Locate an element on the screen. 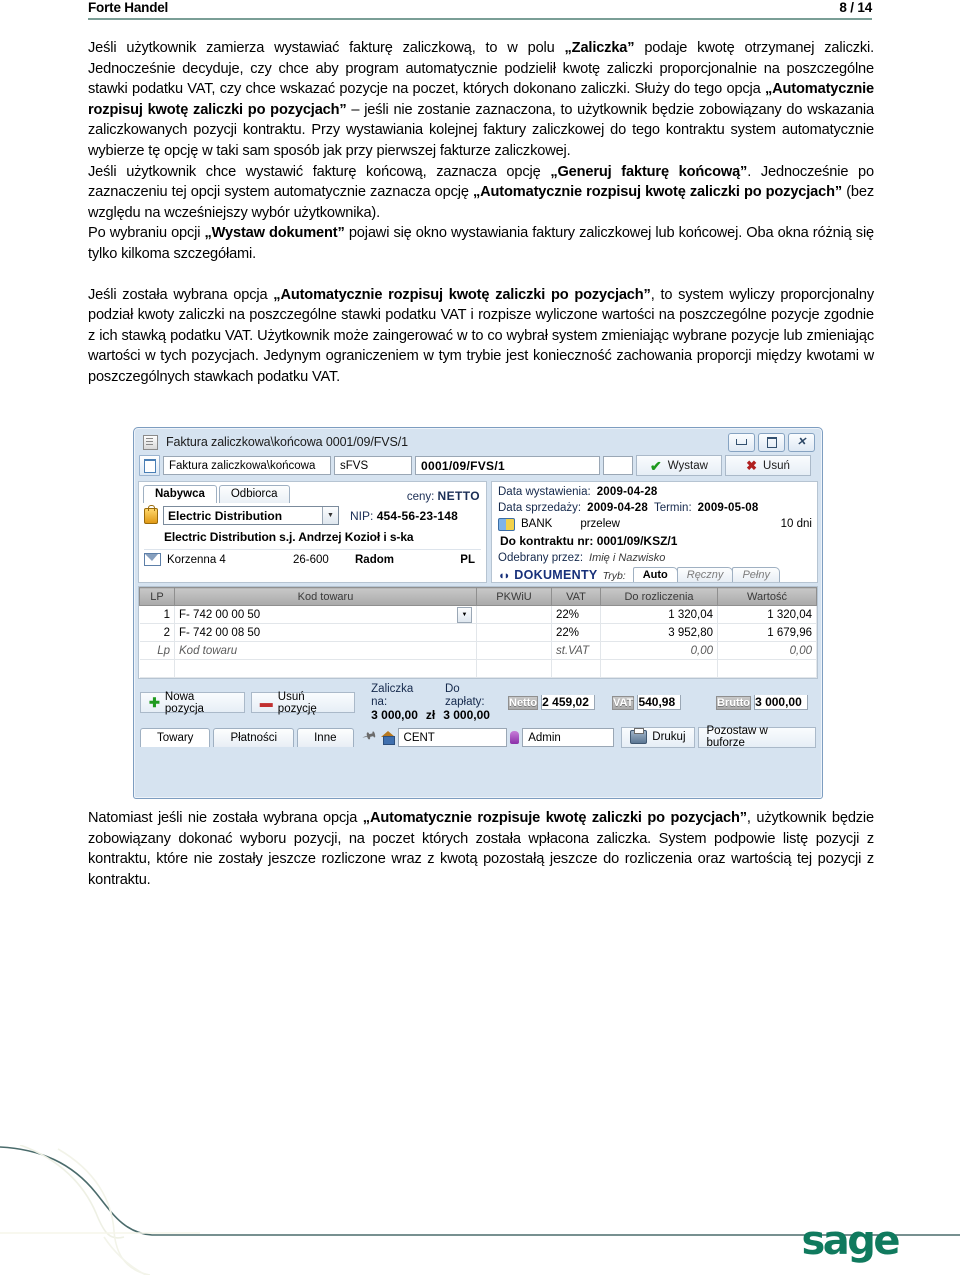 The width and height of the screenshot is (960, 1280). printer-icon is located at coordinates (639, 736).